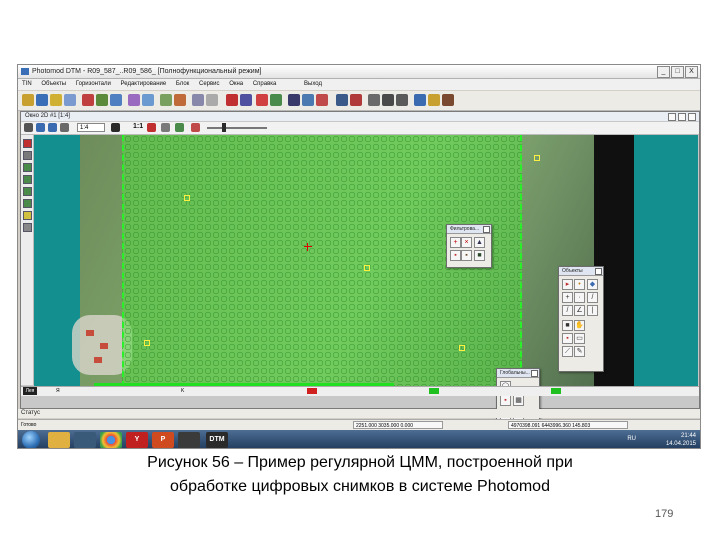 This screenshot has height=540, width=720. What do you see at coordinates (93, 84) in the screenshot?
I see `menu-contours: Горизонтали` at bounding box center [93, 84].